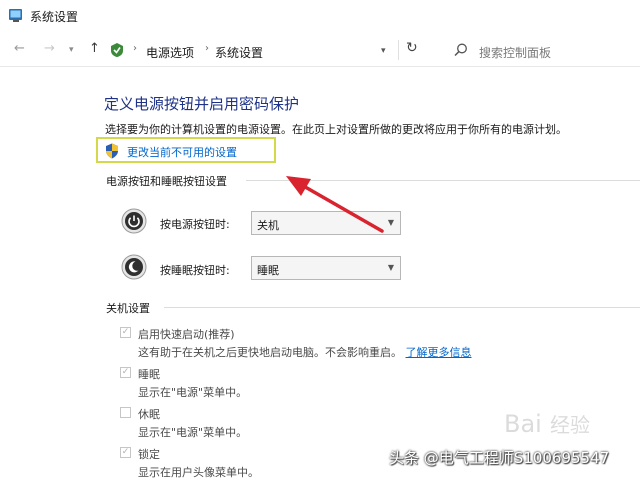 This screenshot has width=640, height=481. Describe the element at coordinates (94, 48) in the screenshot. I see `up-arrow-icon: ↑` at that location.